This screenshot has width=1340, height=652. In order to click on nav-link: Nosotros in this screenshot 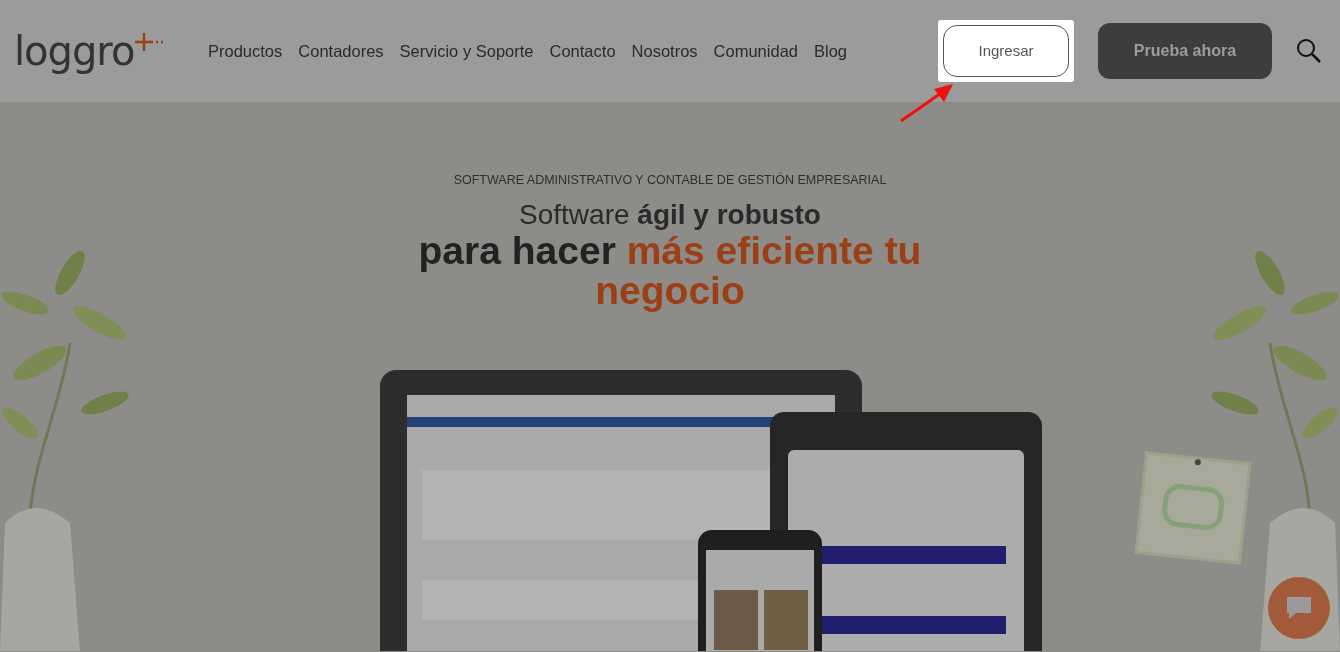, I will do `click(664, 51)`.